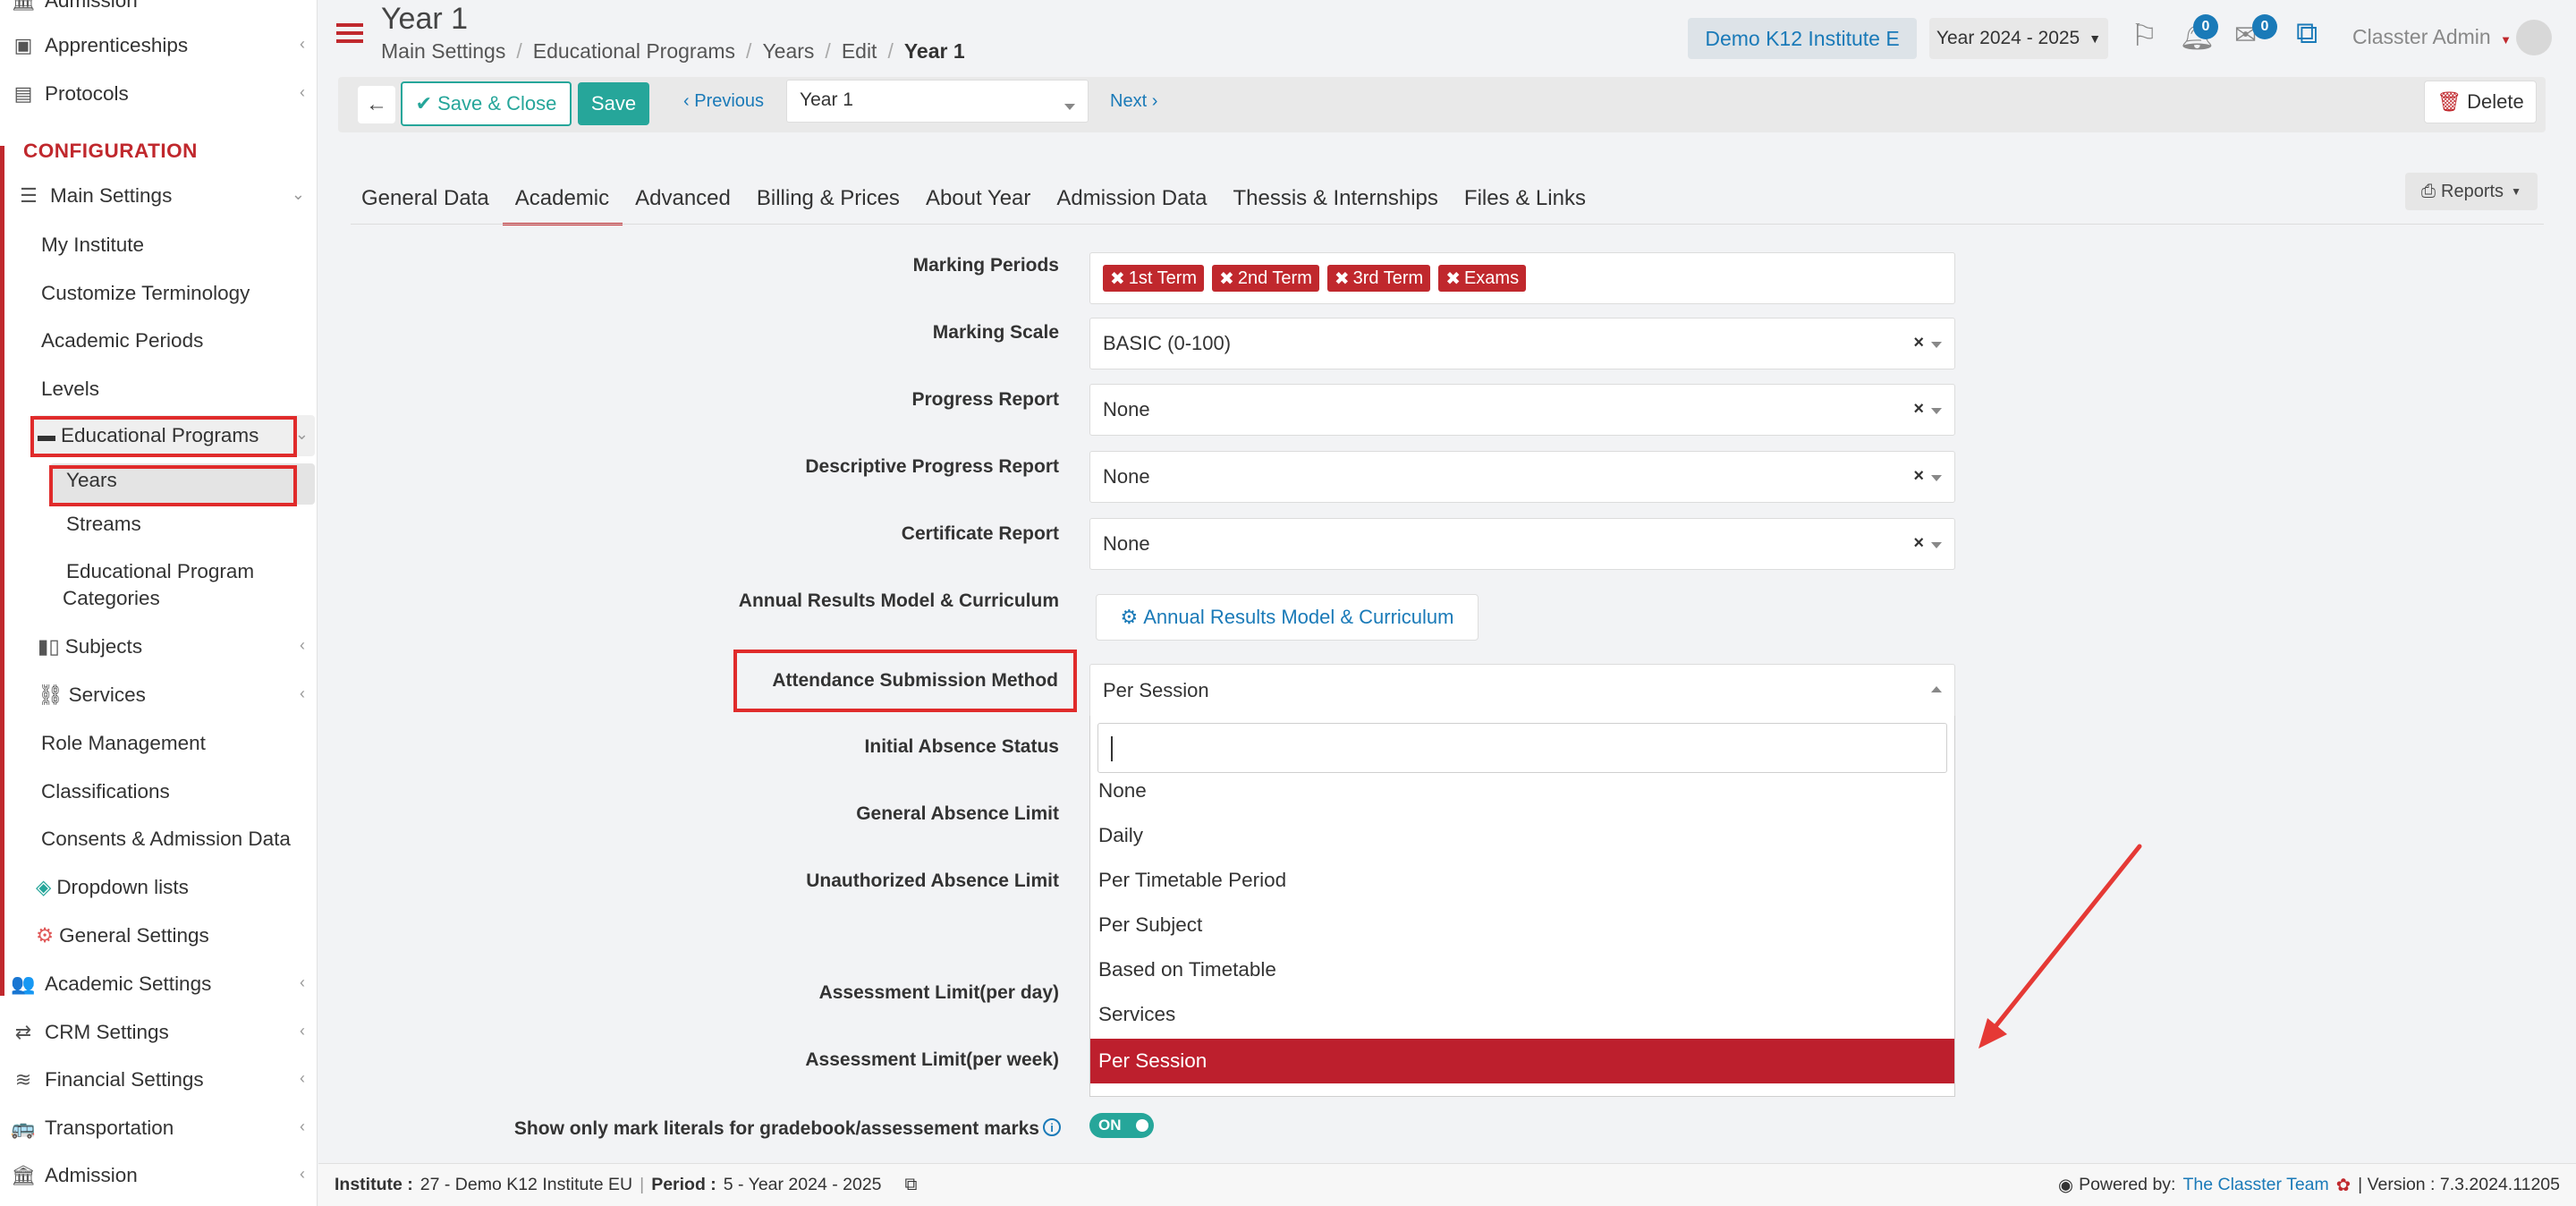 Image resolution: width=2576 pixels, height=1206 pixels. What do you see at coordinates (486, 103) in the screenshot?
I see `save-close-button: ✔ Save & Close` at bounding box center [486, 103].